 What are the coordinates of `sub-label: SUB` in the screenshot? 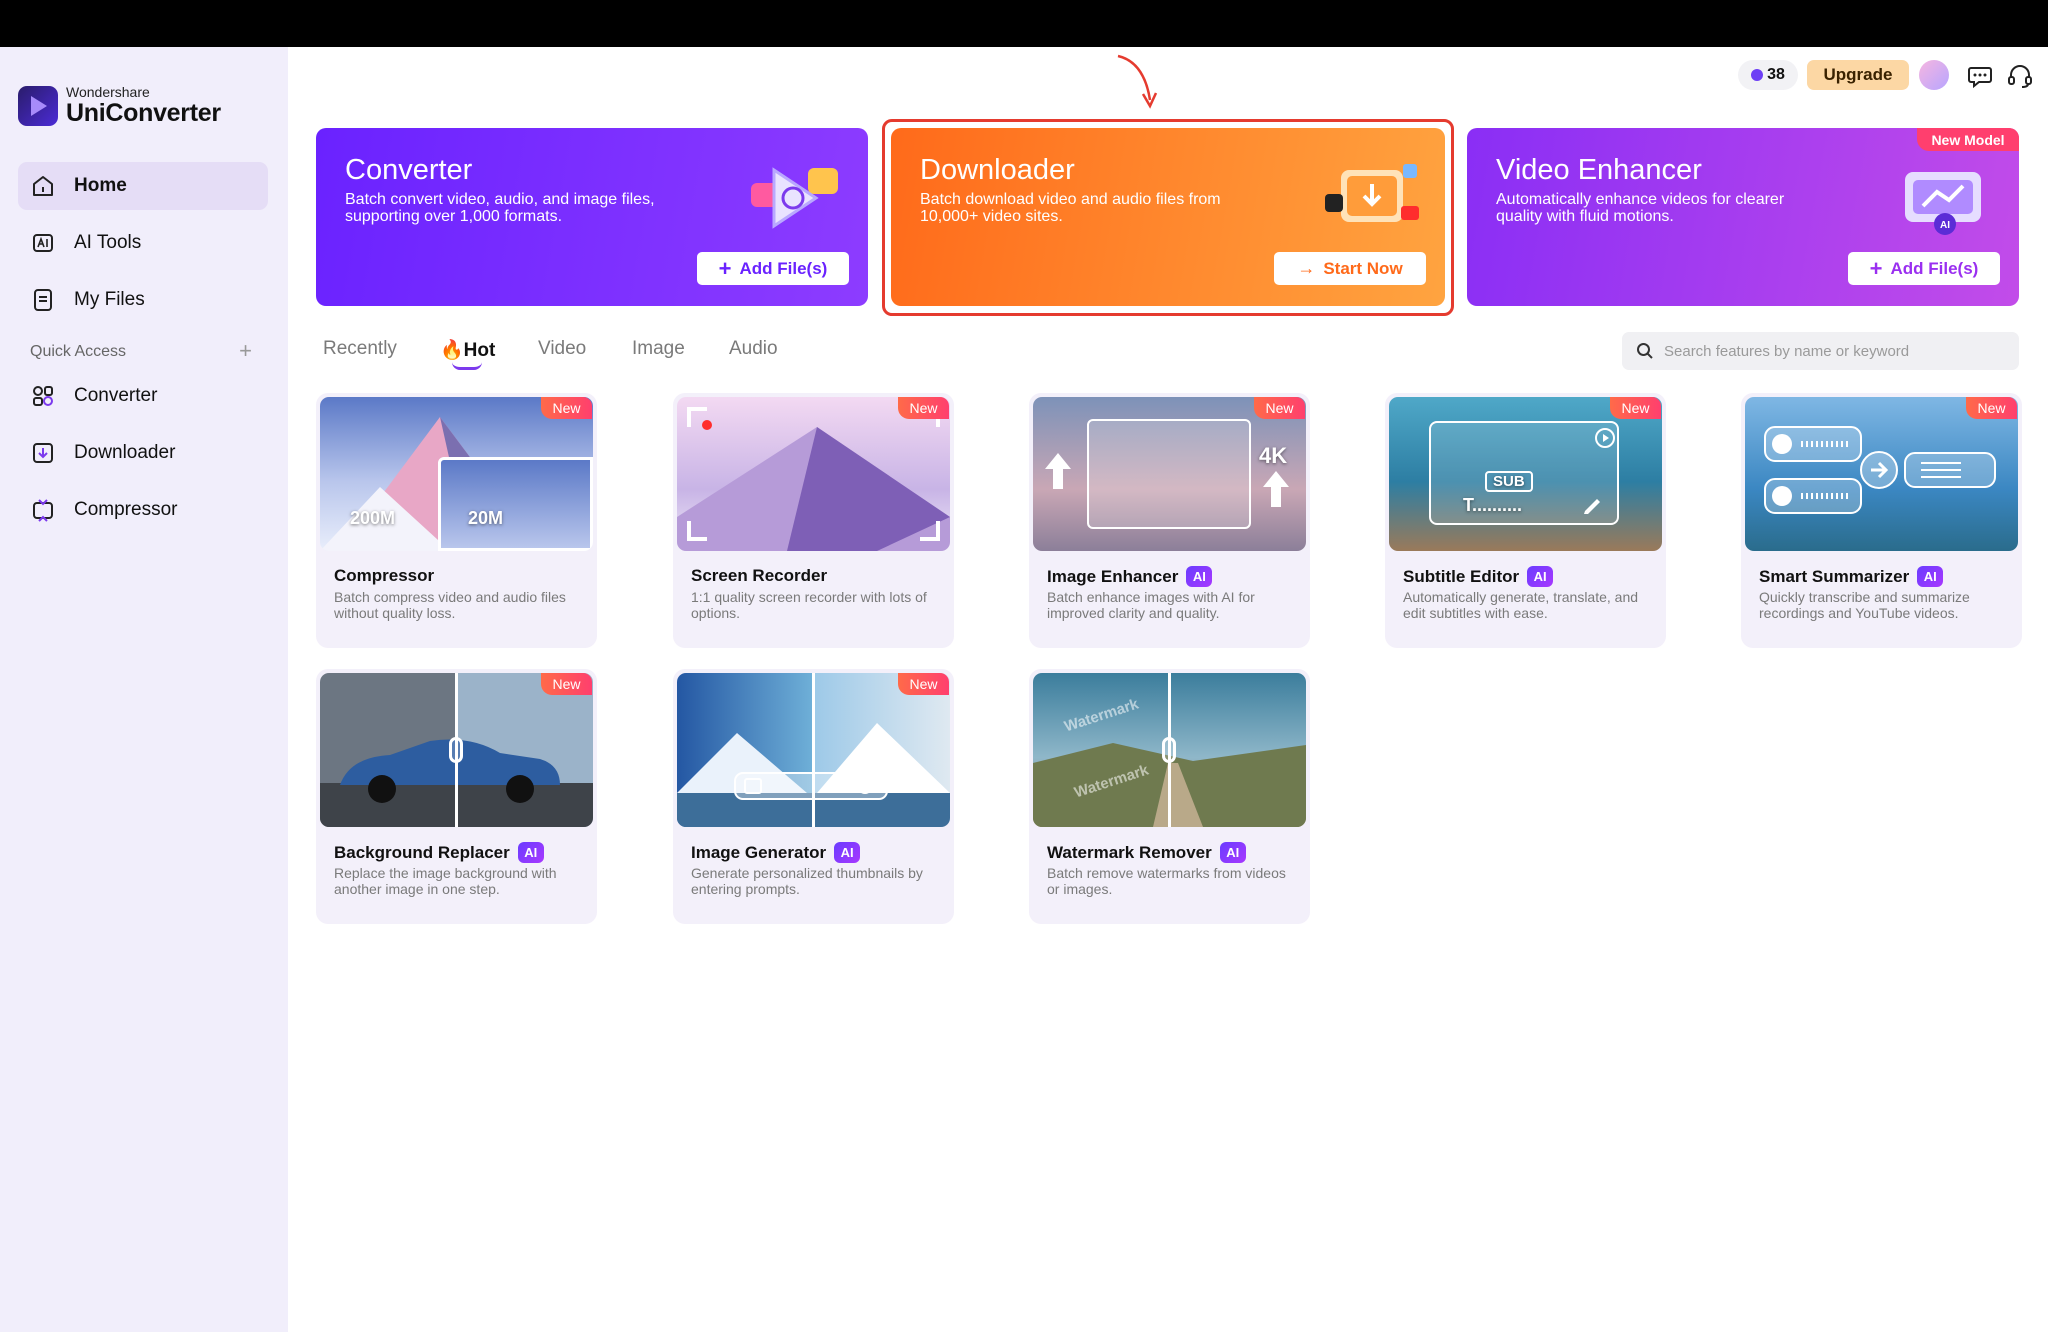 It's located at (1509, 481).